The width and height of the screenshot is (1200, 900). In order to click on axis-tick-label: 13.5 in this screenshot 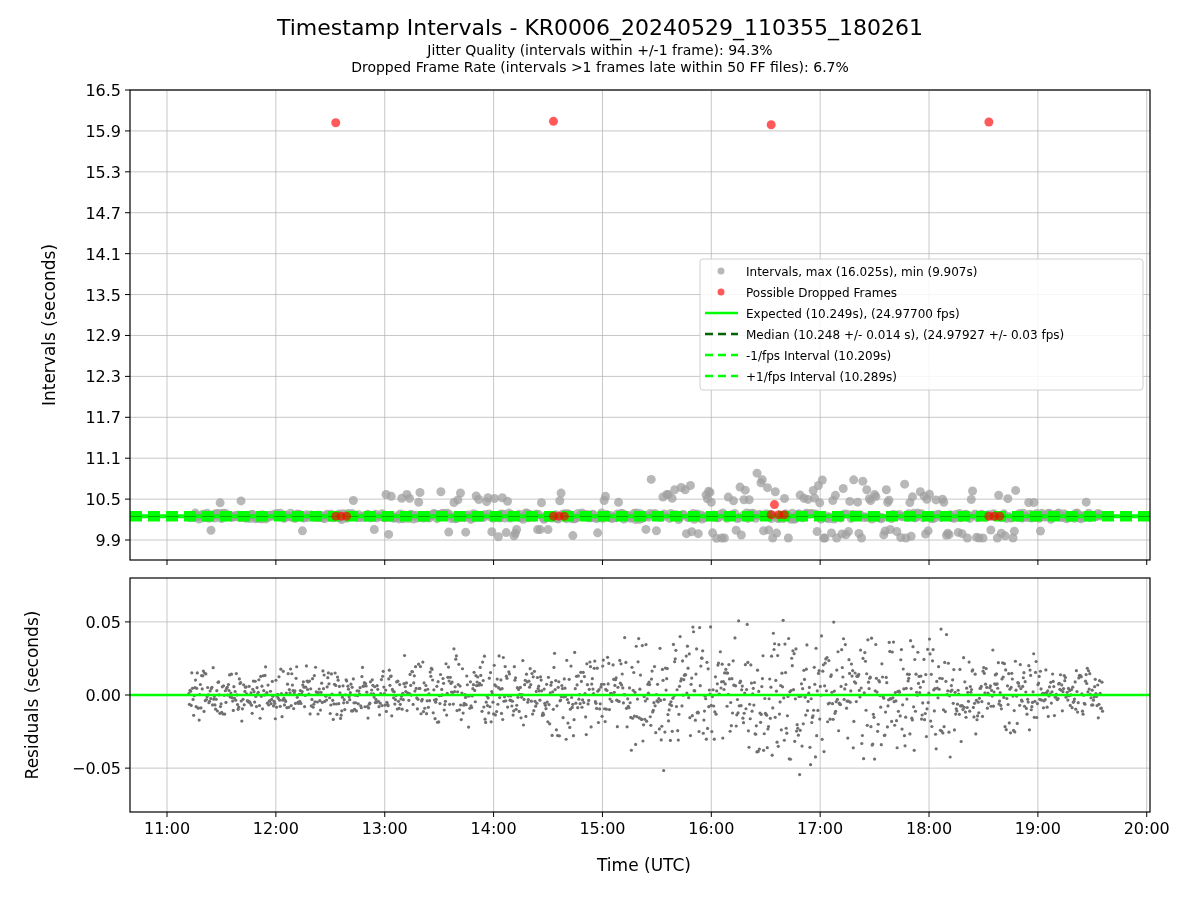, I will do `click(103, 295)`.